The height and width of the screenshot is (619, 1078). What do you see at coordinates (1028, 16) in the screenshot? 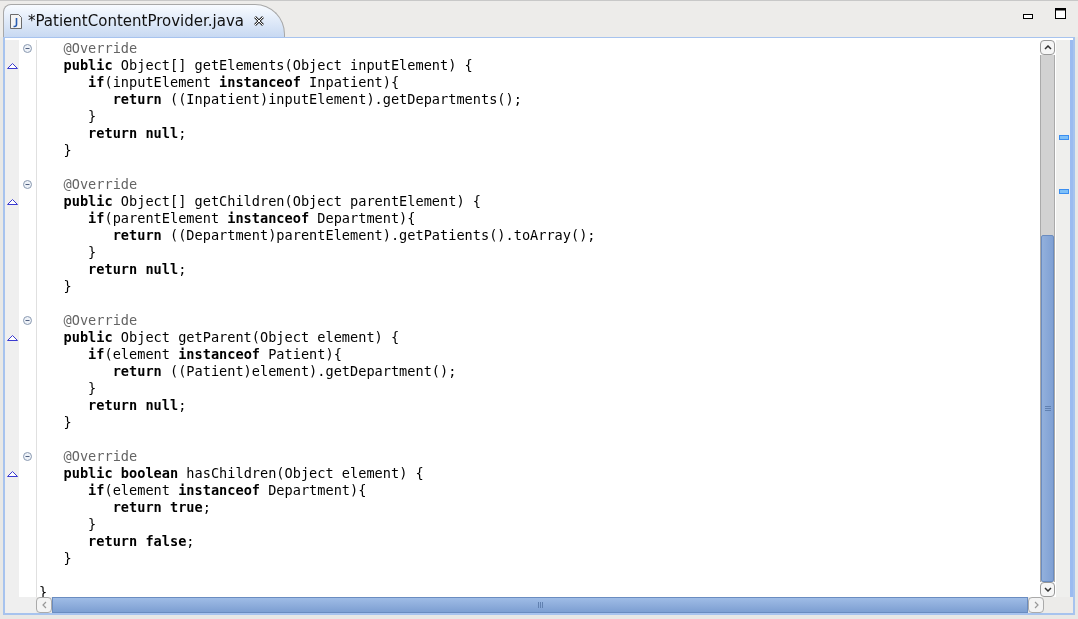
I see `minimize-icon` at bounding box center [1028, 16].